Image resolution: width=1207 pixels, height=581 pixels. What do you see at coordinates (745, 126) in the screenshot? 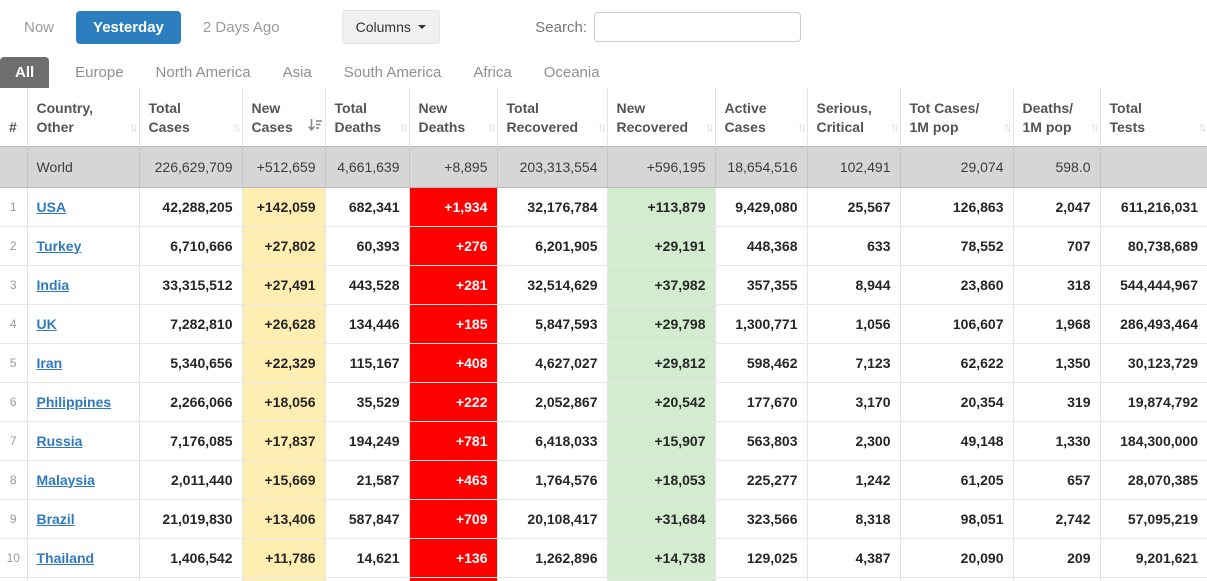
I see `header-active-cases-line2: Cases` at bounding box center [745, 126].